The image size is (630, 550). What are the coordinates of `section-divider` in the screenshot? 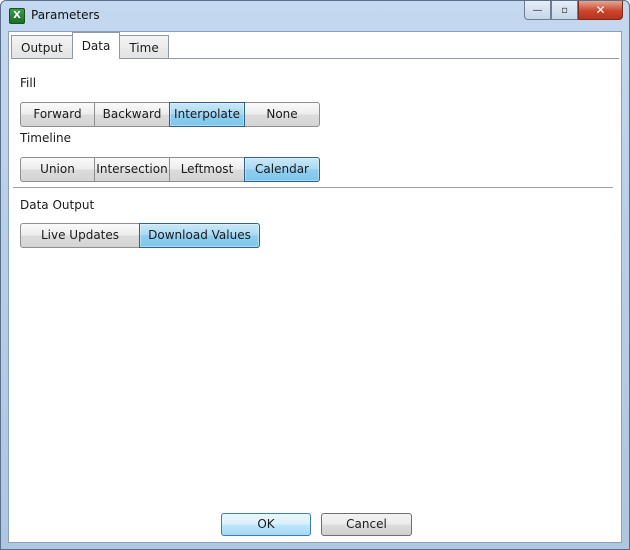 It's located at (313, 188).